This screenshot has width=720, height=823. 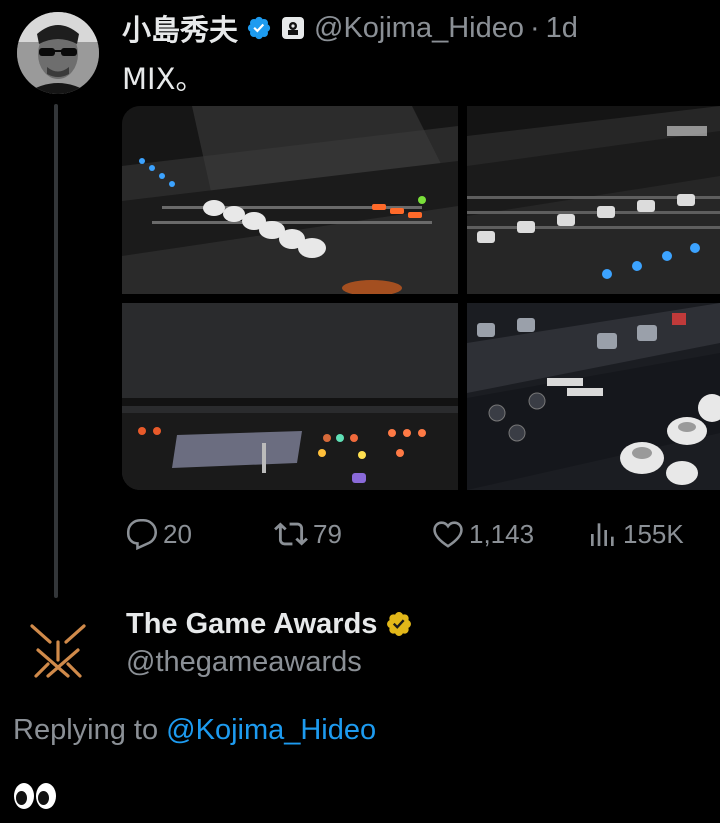 What do you see at coordinates (58, 650) in the screenshot?
I see `the-game-awards-logo-icon` at bounding box center [58, 650].